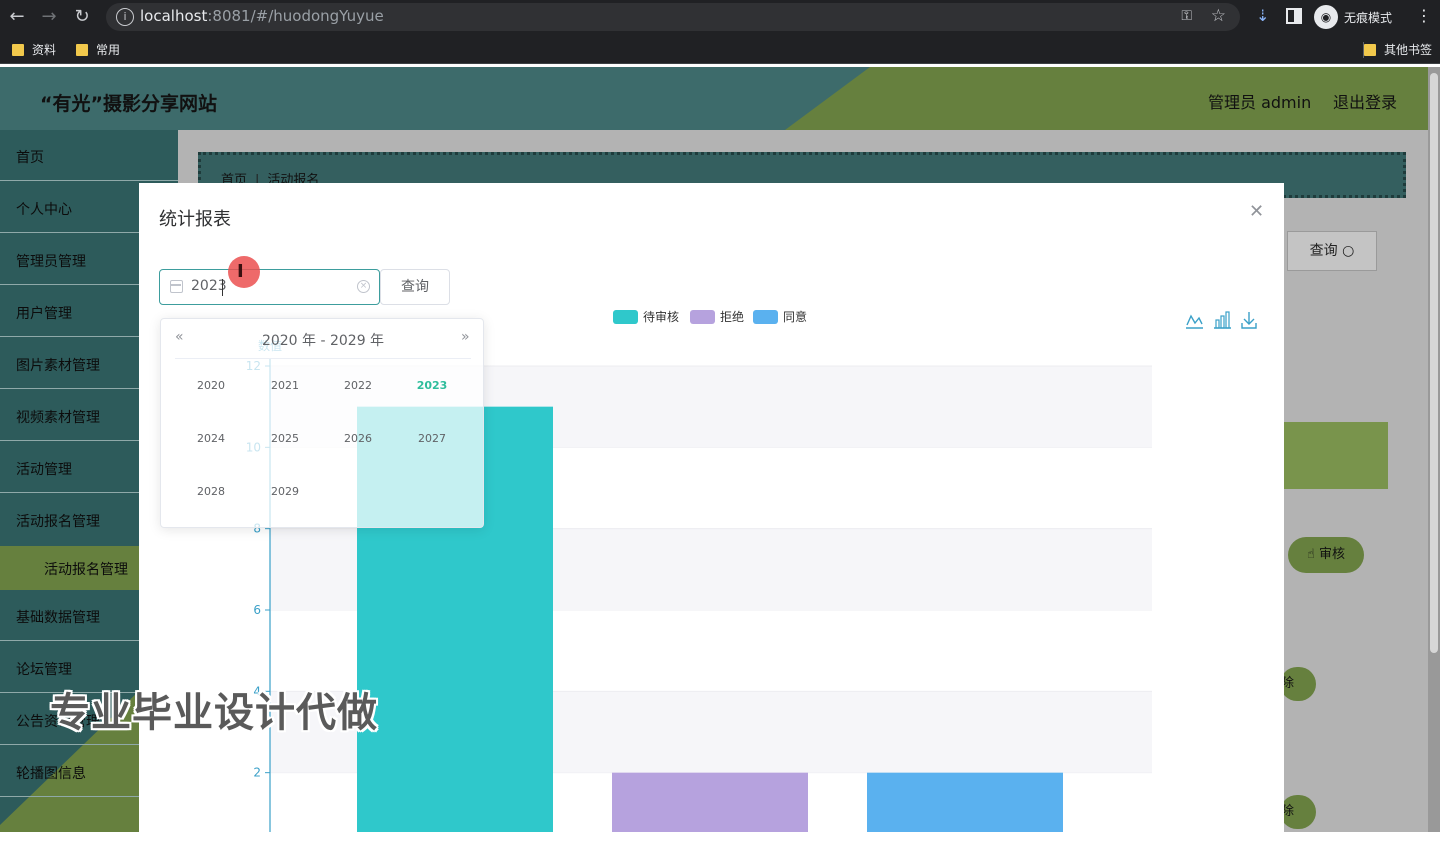 Image resolution: width=1440 pixels, height=843 pixels. I want to click on key-icon: ⚿, so click(1186, 16).